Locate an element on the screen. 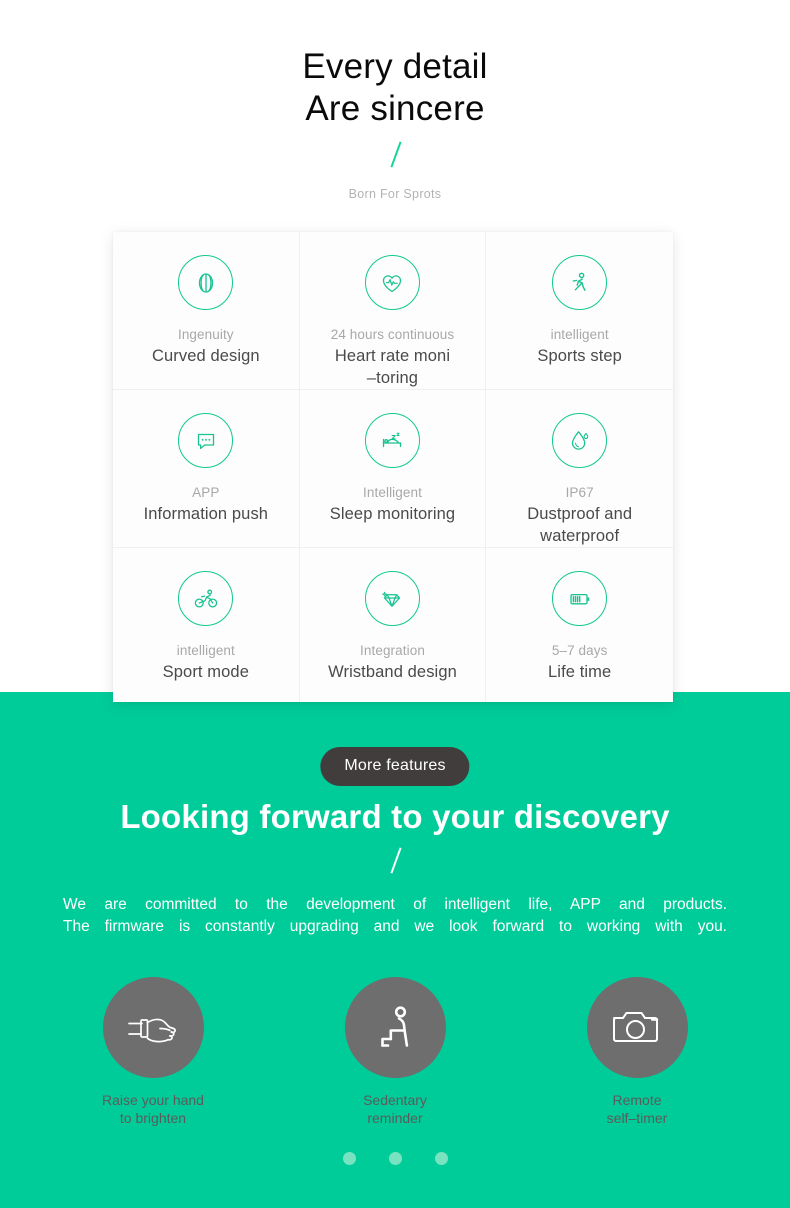 The image size is (790, 1208). sleep-bed-icon is located at coordinates (392, 440).